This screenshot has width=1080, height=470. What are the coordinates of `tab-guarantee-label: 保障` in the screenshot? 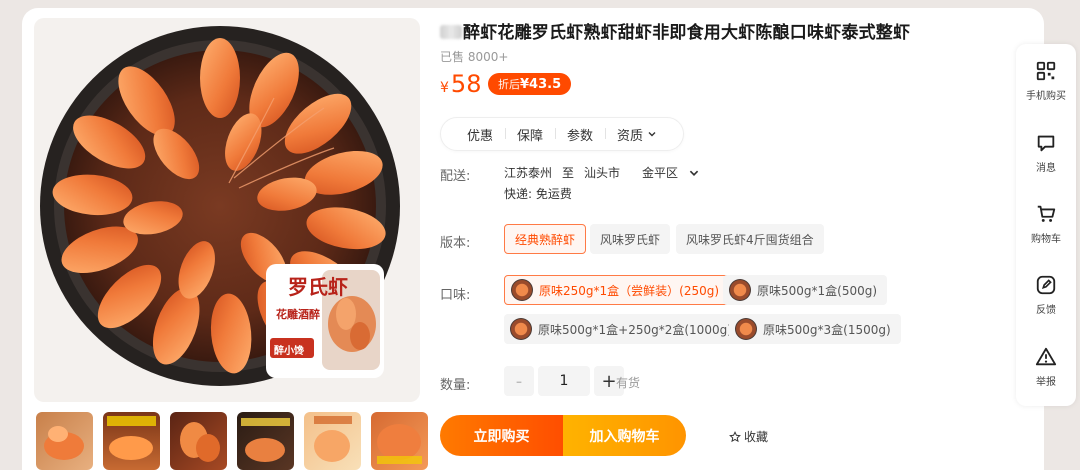 It's located at (530, 136).